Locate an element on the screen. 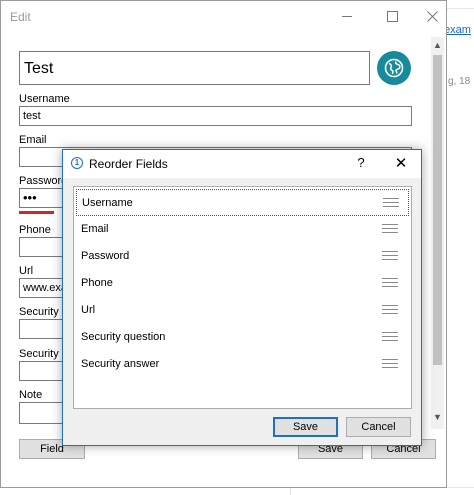  reorder-dialog-title: Reorder Fields is located at coordinates (128, 164).